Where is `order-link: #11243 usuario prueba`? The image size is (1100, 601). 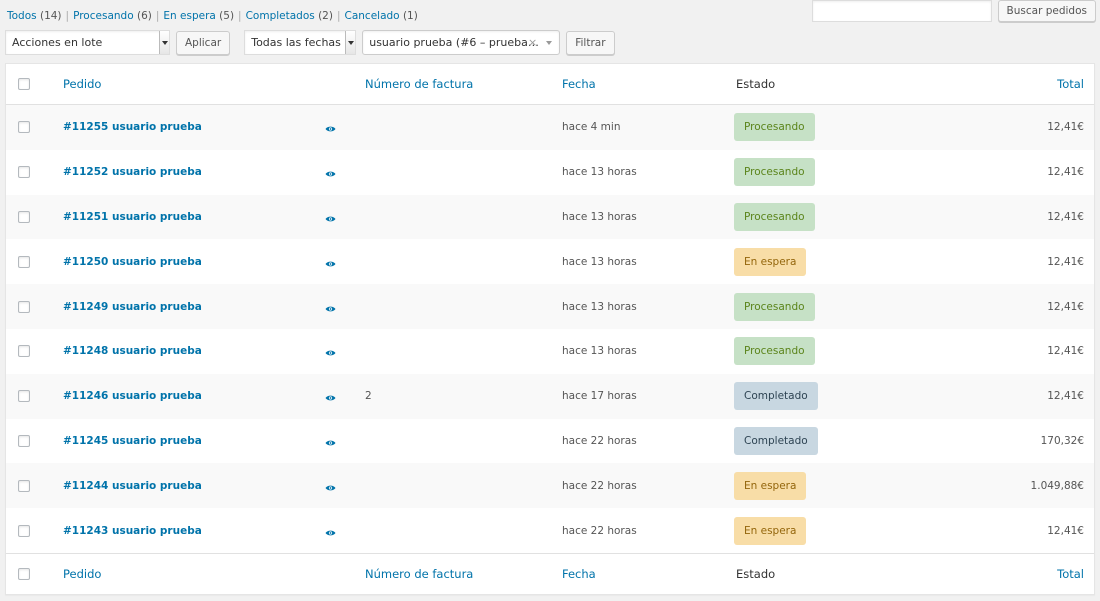
order-link: #11243 usuario prueba is located at coordinates (132, 531).